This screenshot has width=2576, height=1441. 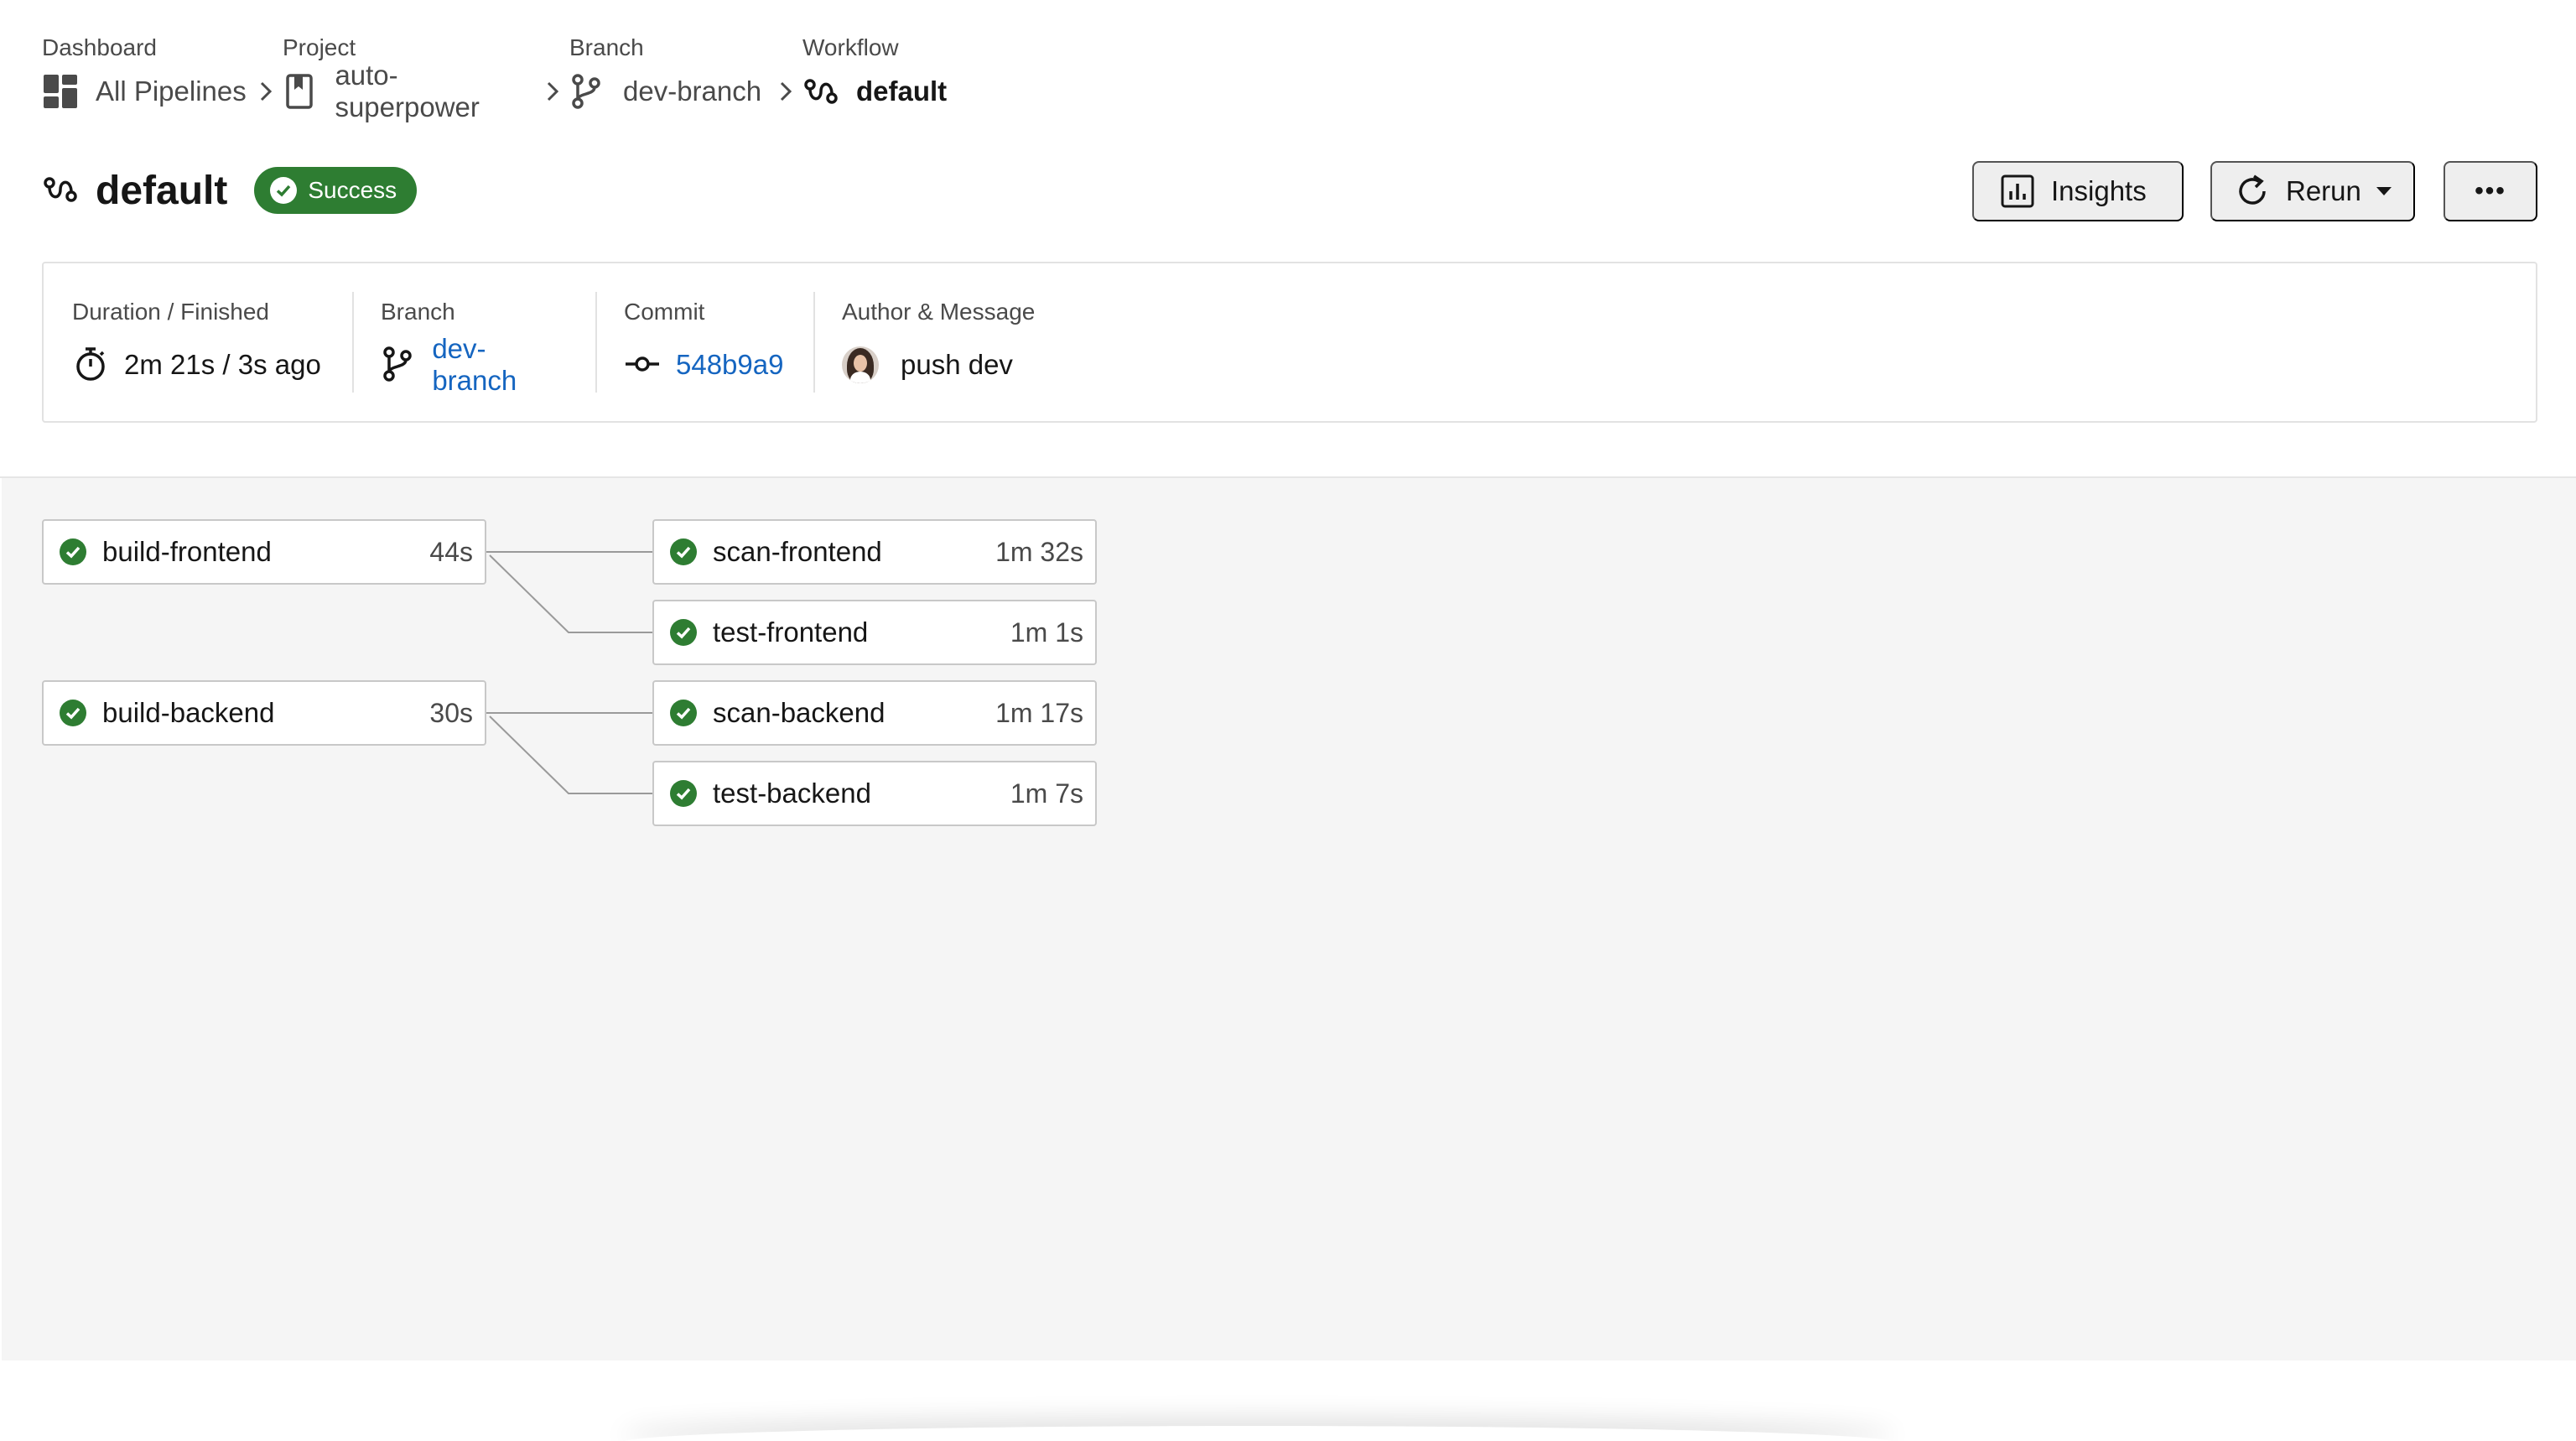 I want to click on breadcrumb-dashboard-label: Dashboard, so click(x=99, y=47).